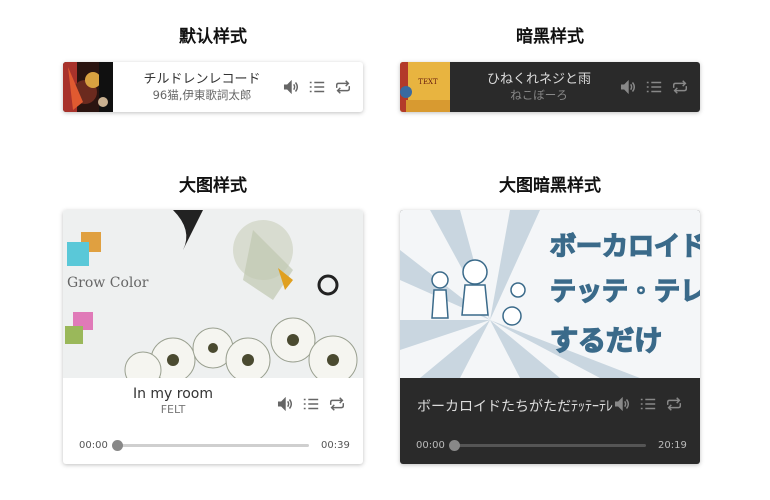 Image resolution: width=770 pixels, height=500 pixels. What do you see at coordinates (550, 37) in the screenshot?
I see `section-title-dark: 暗黑样式` at bounding box center [550, 37].